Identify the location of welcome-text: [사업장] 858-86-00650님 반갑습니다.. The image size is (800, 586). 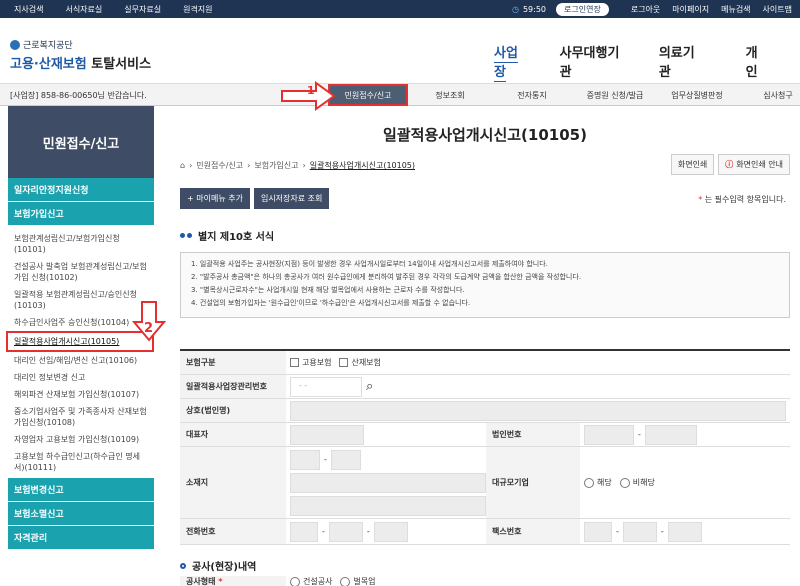
(78, 95).